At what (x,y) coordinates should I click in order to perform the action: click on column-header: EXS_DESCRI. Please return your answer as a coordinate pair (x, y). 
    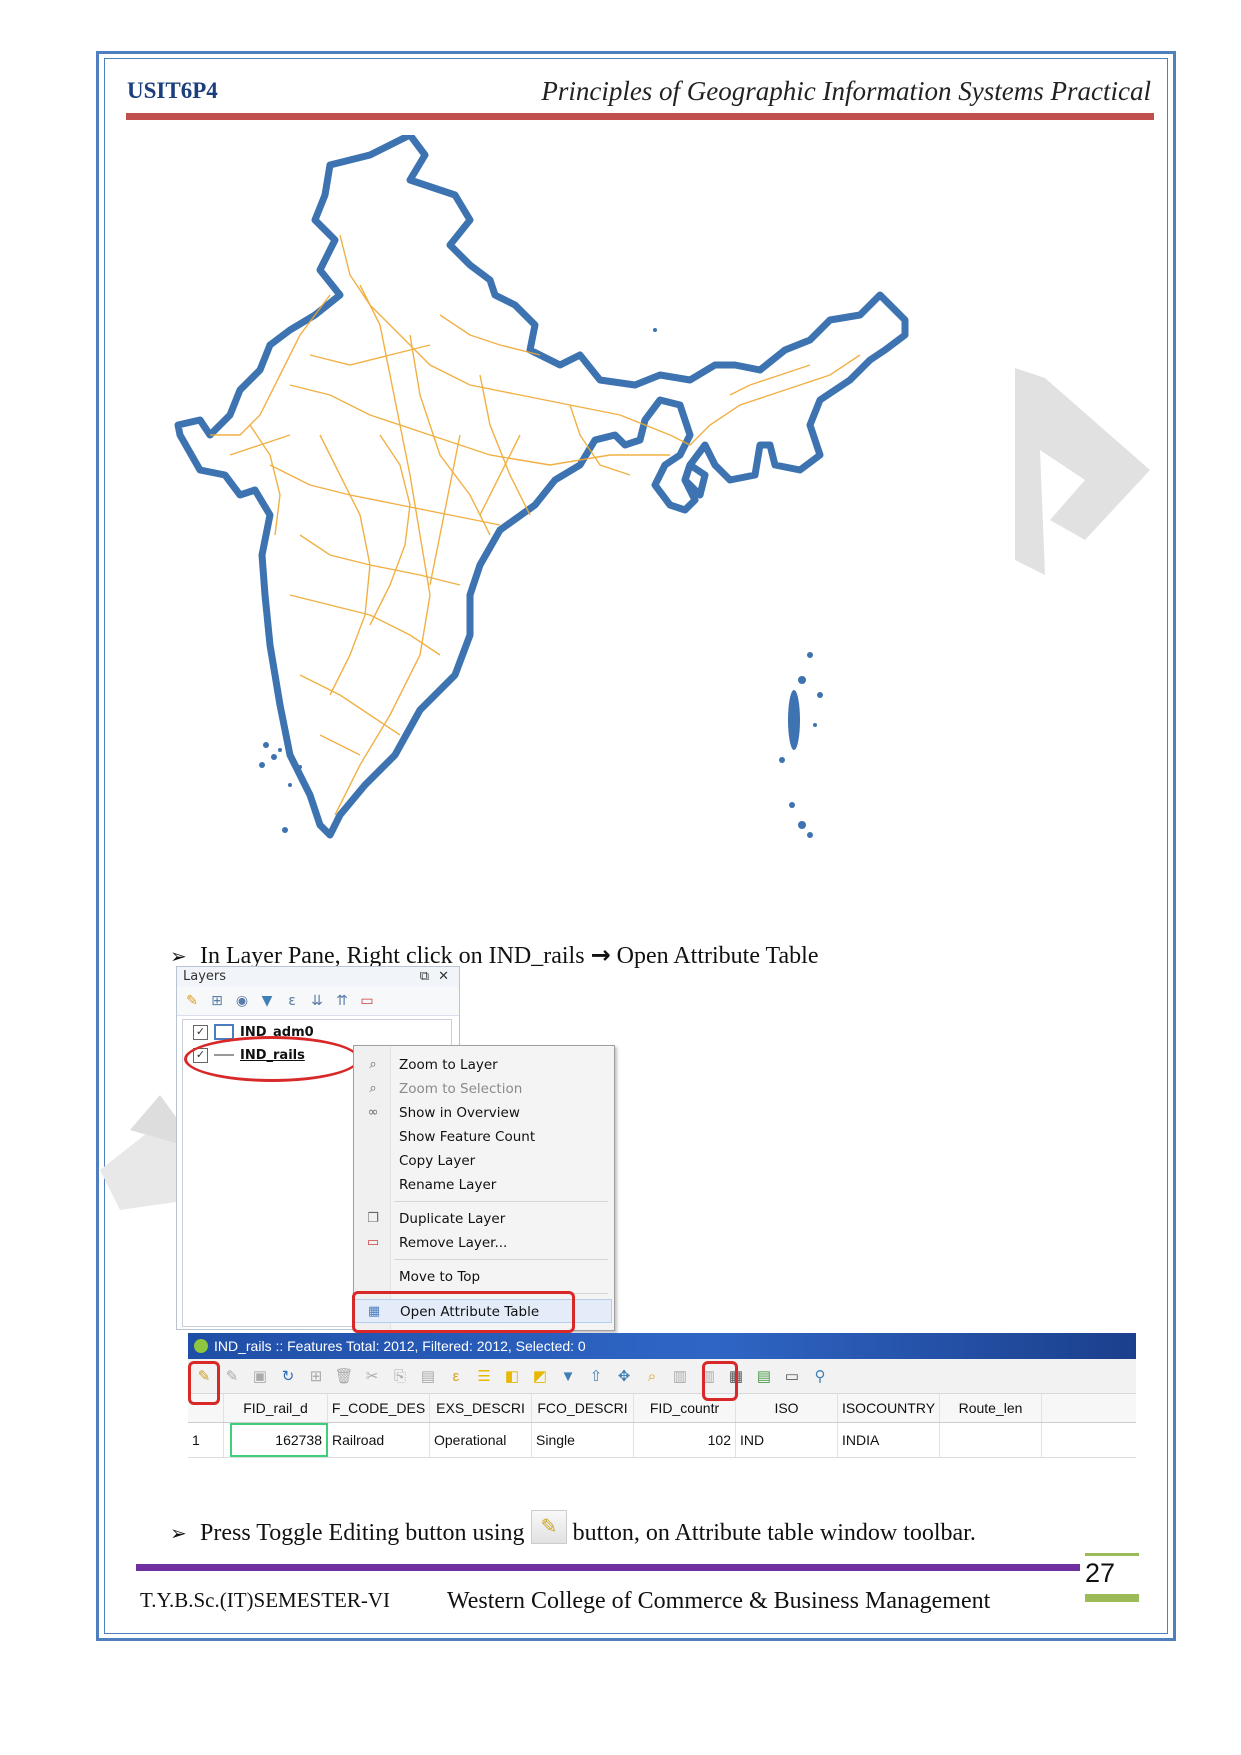
    Looking at the image, I should click on (481, 1408).